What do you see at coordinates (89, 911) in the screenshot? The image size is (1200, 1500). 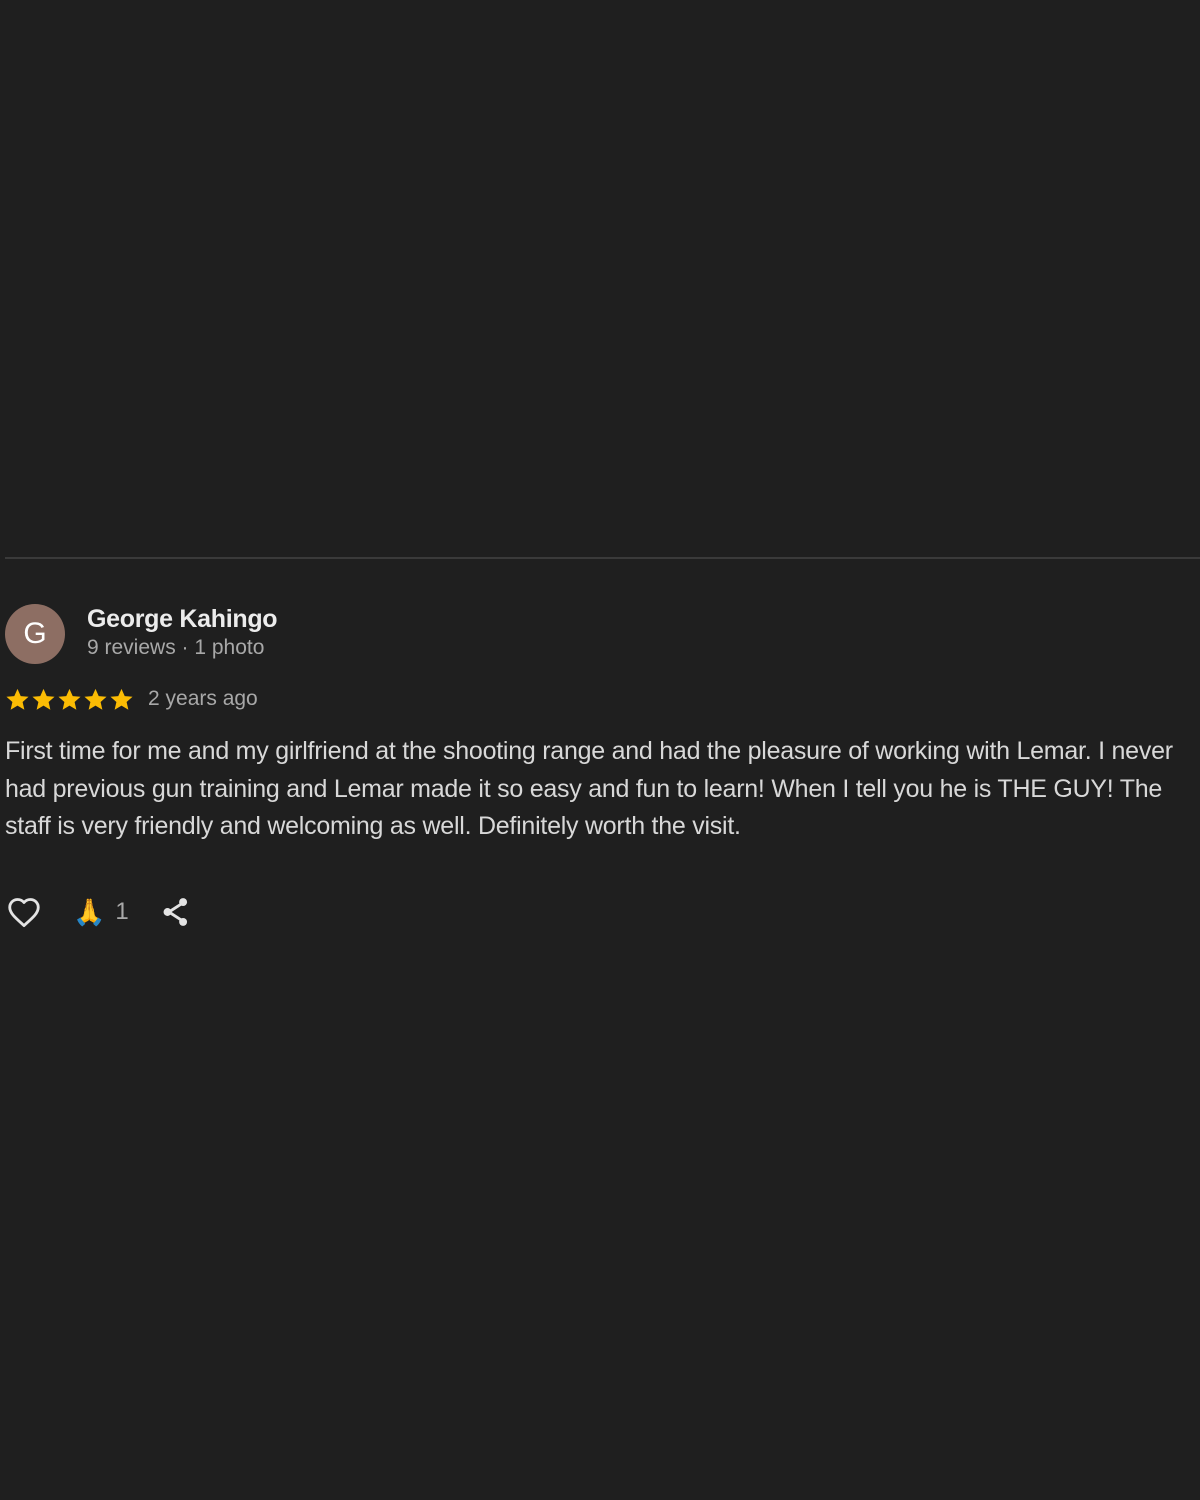 I see `praying-hands-icon: 🙏` at bounding box center [89, 911].